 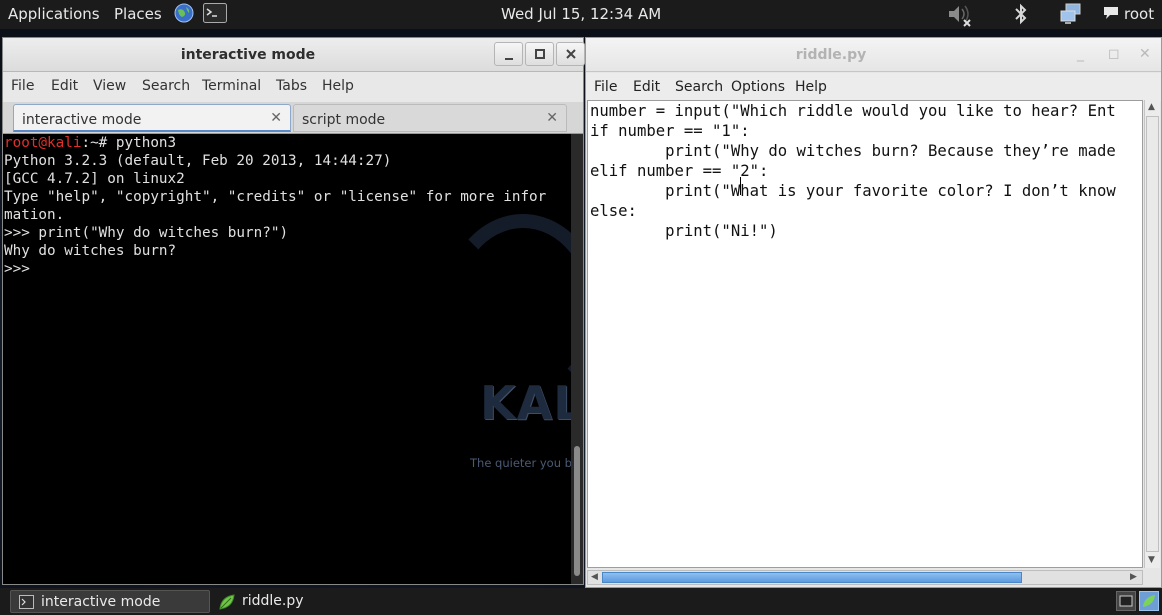 I want to click on terminal-scroll-thumb, so click(x=577, y=511).